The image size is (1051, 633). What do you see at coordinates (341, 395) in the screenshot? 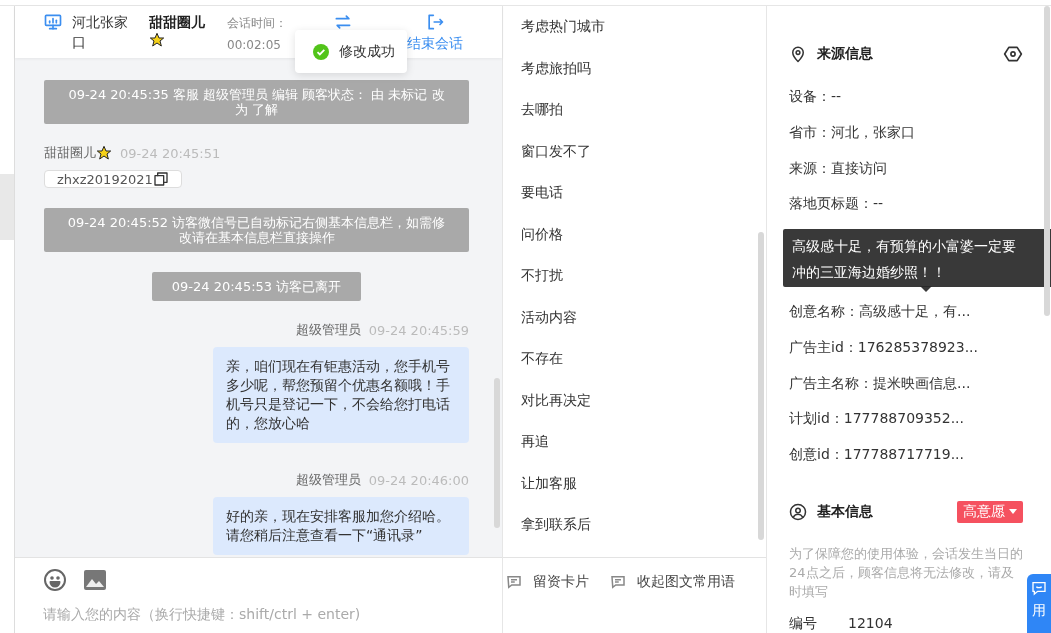
I see `message-bubble: 亲，咱们现在有钜惠活动，您手机号多少呢，帮您预留个优惠名额哦！手机号只是登记一下，不会给您打电话的，您放心哈` at bounding box center [341, 395].